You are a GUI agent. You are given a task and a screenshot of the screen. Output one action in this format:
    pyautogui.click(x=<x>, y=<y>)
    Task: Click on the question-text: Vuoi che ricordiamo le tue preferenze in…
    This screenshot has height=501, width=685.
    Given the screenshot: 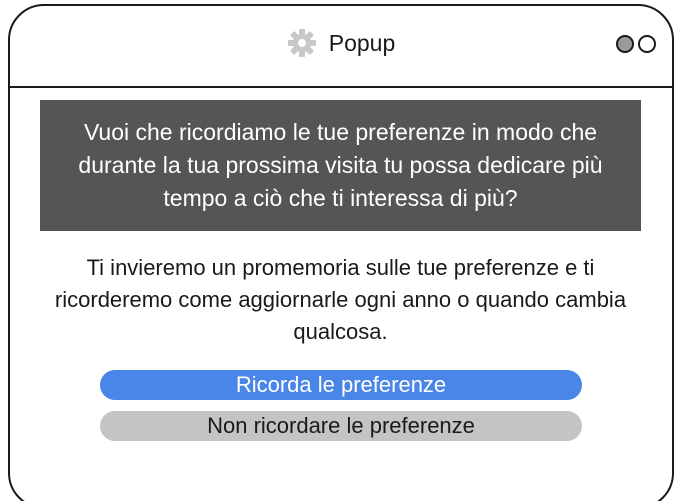 What is the action you would take?
    pyautogui.click(x=340, y=165)
    